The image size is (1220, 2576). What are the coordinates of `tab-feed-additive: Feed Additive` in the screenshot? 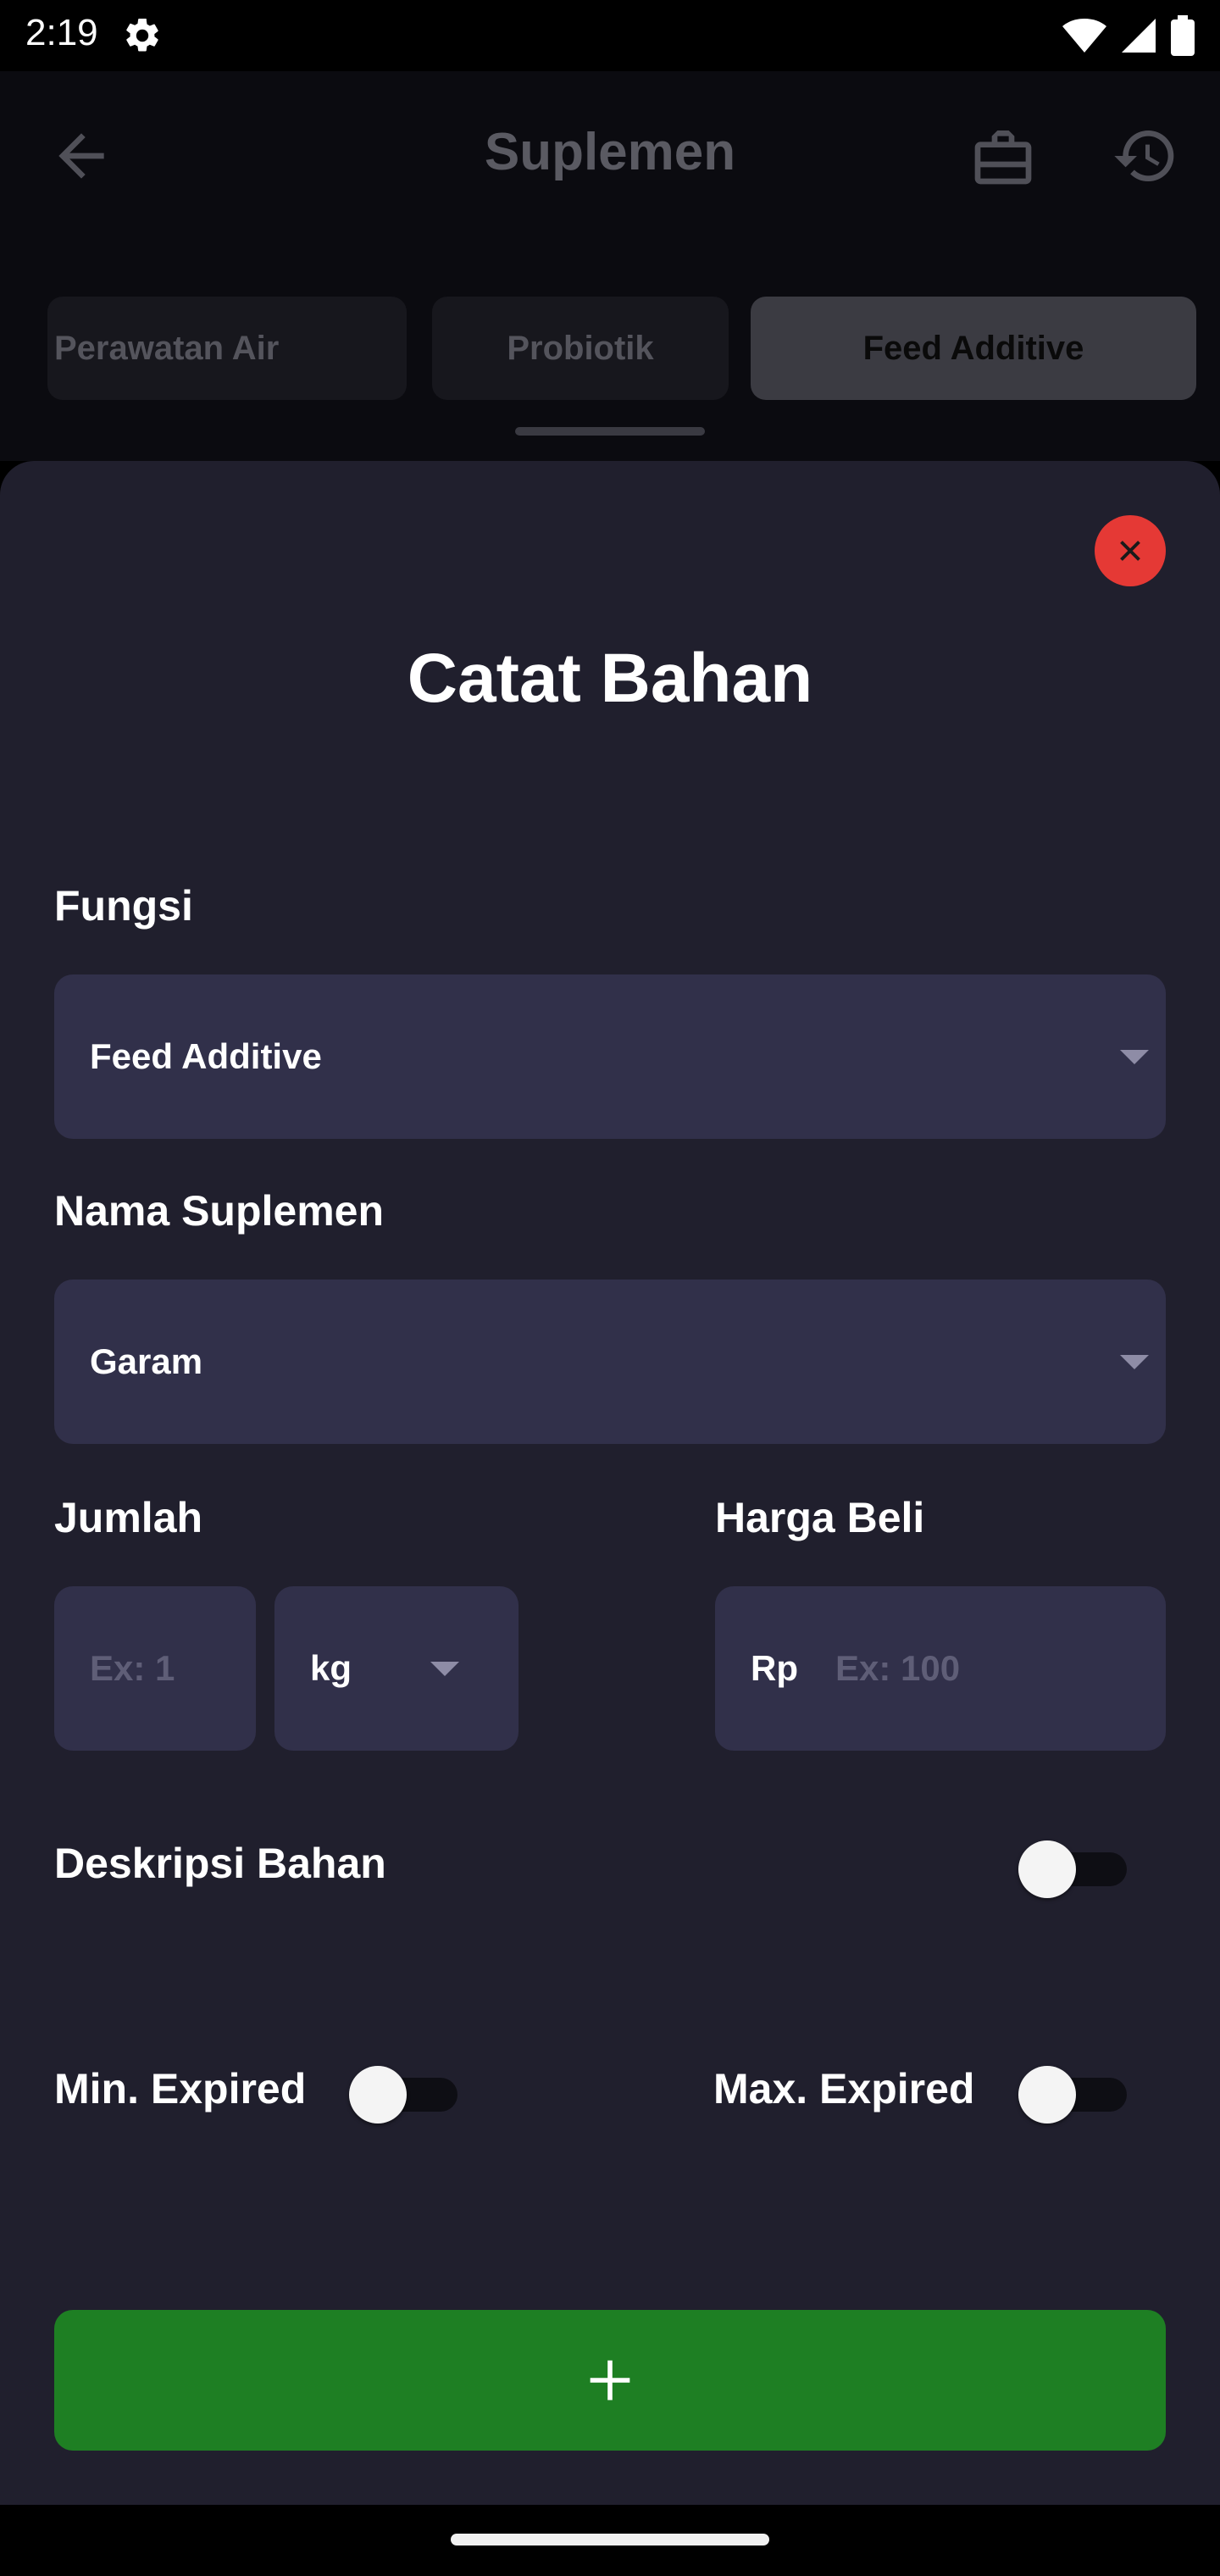 It's located at (973, 348).